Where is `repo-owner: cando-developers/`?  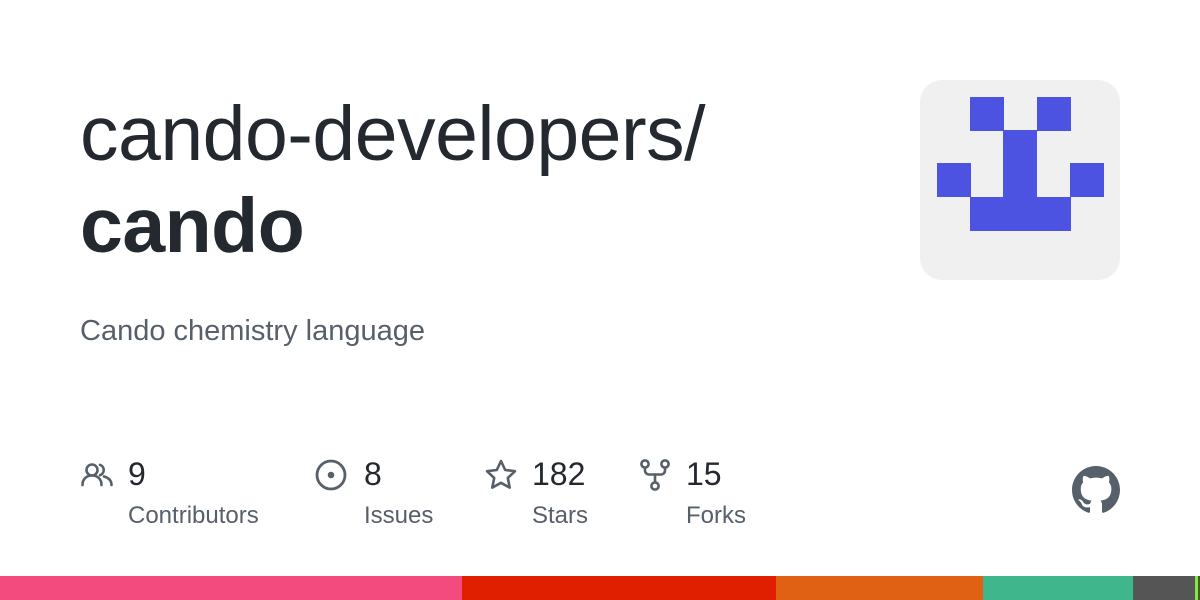
repo-owner: cando-developers/ is located at coordinates (393, 134).